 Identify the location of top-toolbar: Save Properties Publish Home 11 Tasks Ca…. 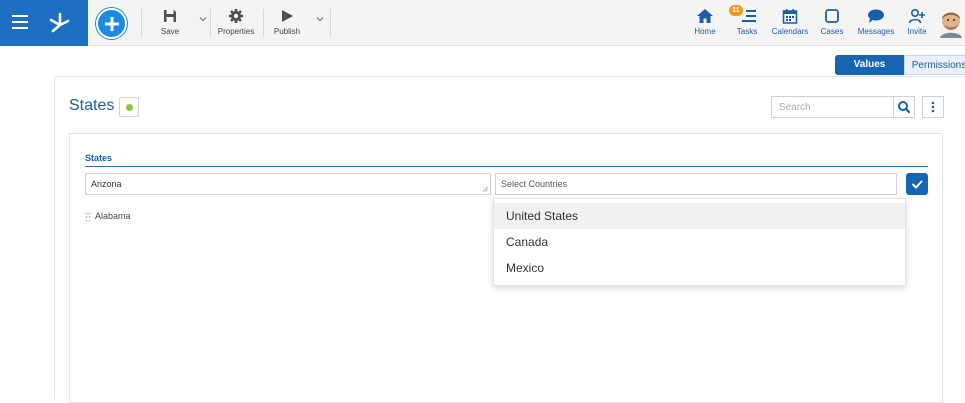
(482, 23).